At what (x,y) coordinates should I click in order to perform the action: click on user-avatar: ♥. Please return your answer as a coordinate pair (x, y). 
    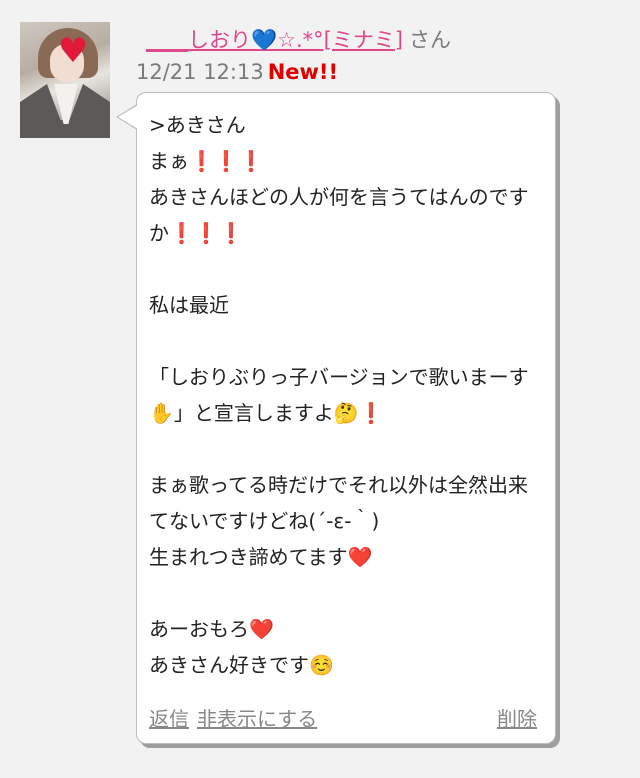
    Looking at the image, I should click on (65, 80).